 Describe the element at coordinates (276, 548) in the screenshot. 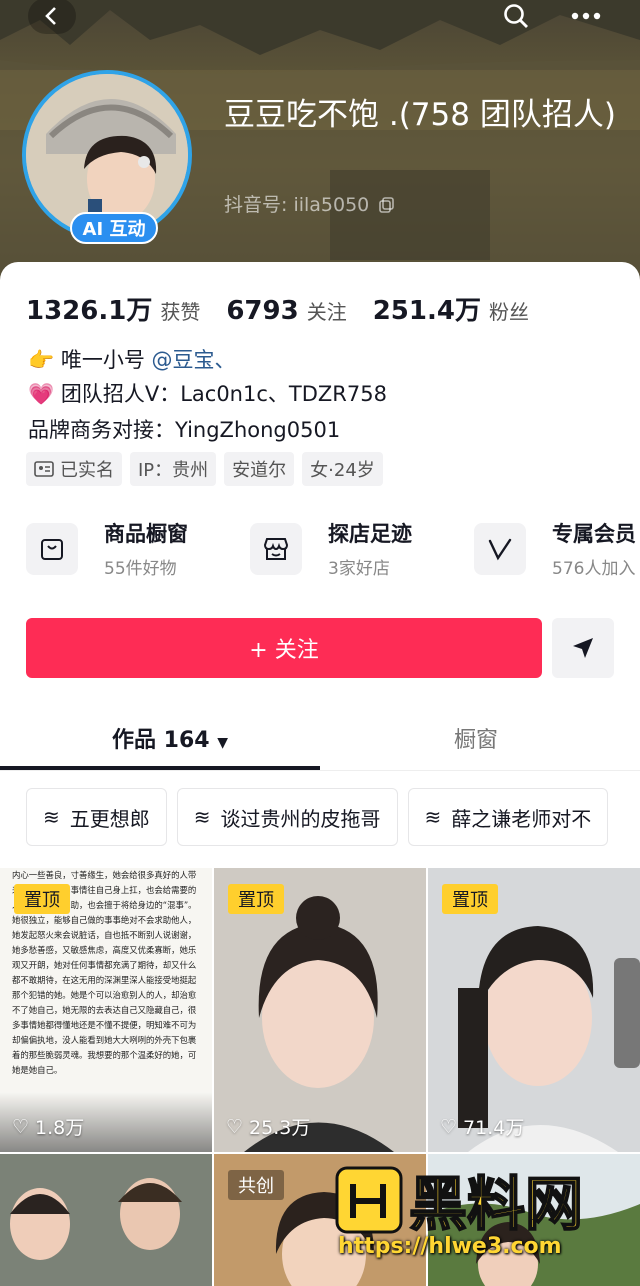

I see `shop-icon` at that location.